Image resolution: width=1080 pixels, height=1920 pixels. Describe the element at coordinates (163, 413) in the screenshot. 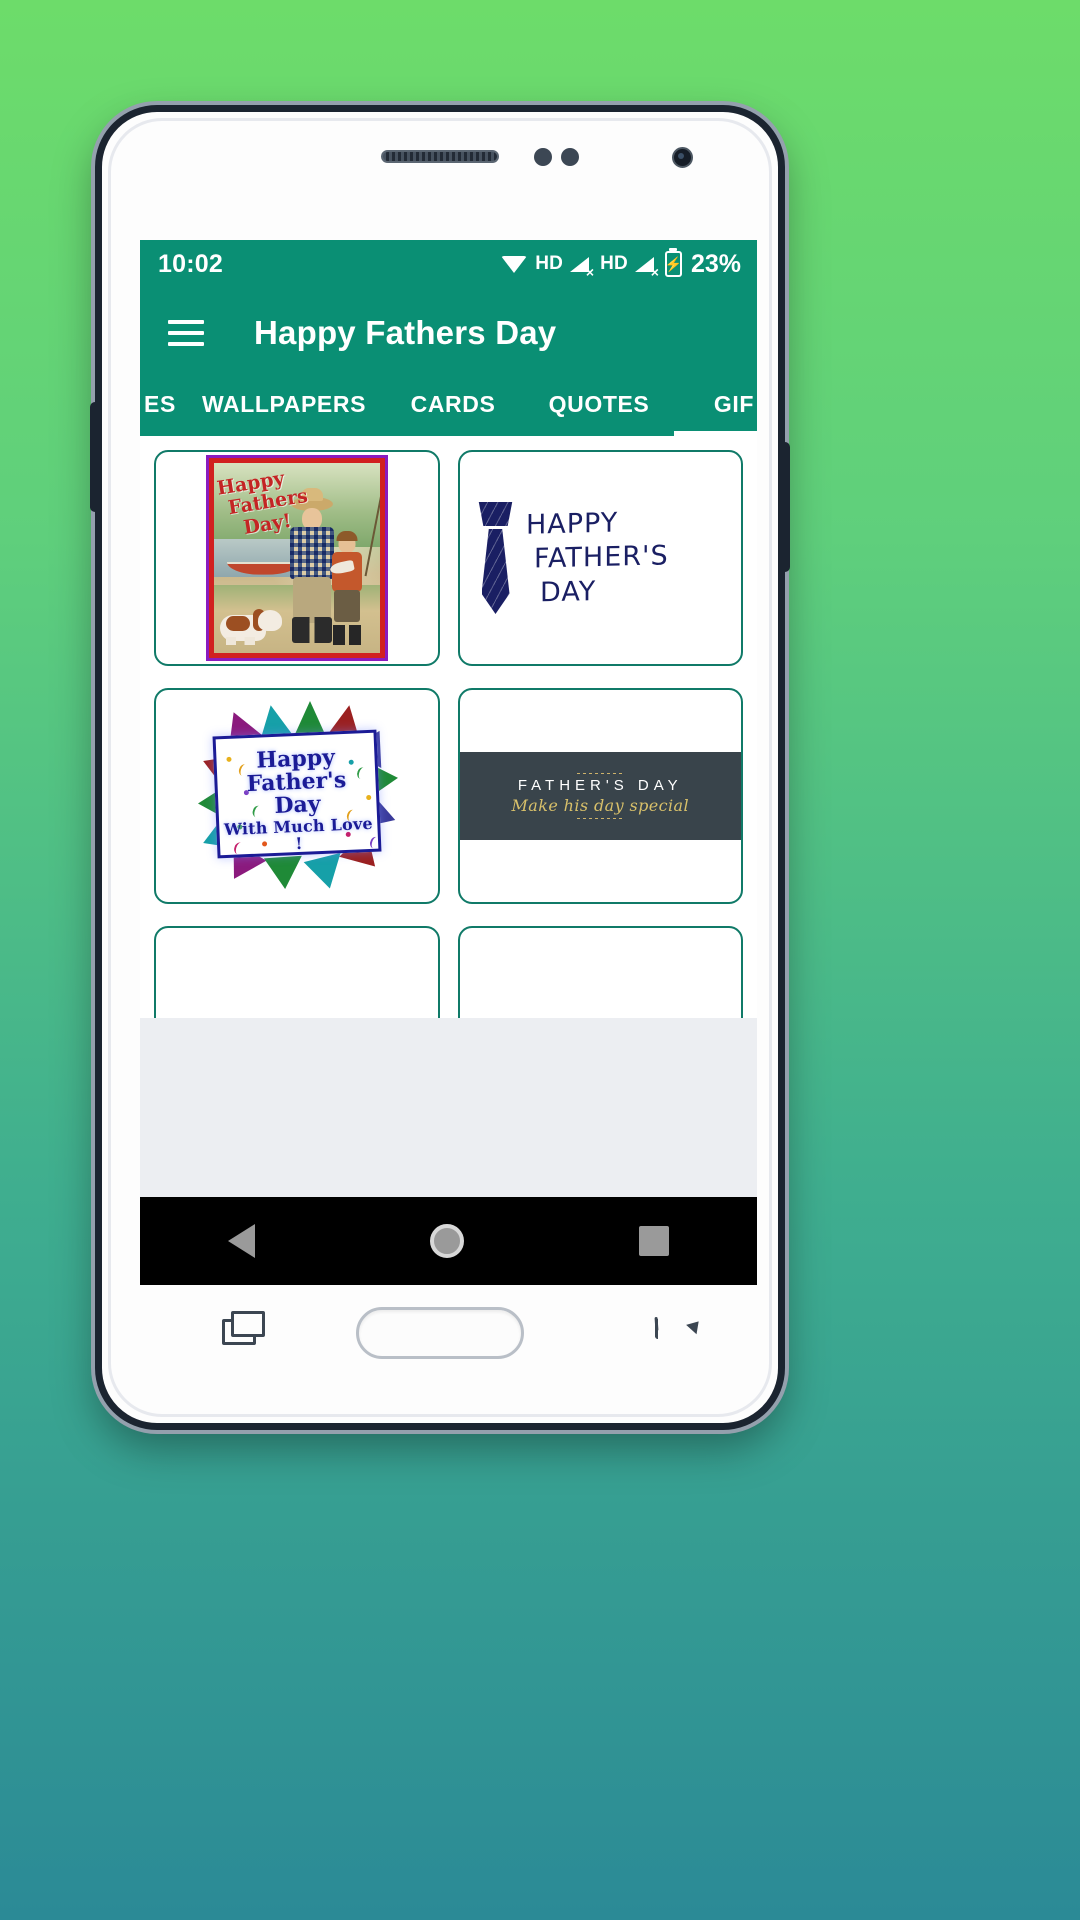

I see `tab-es: ES` at that location.